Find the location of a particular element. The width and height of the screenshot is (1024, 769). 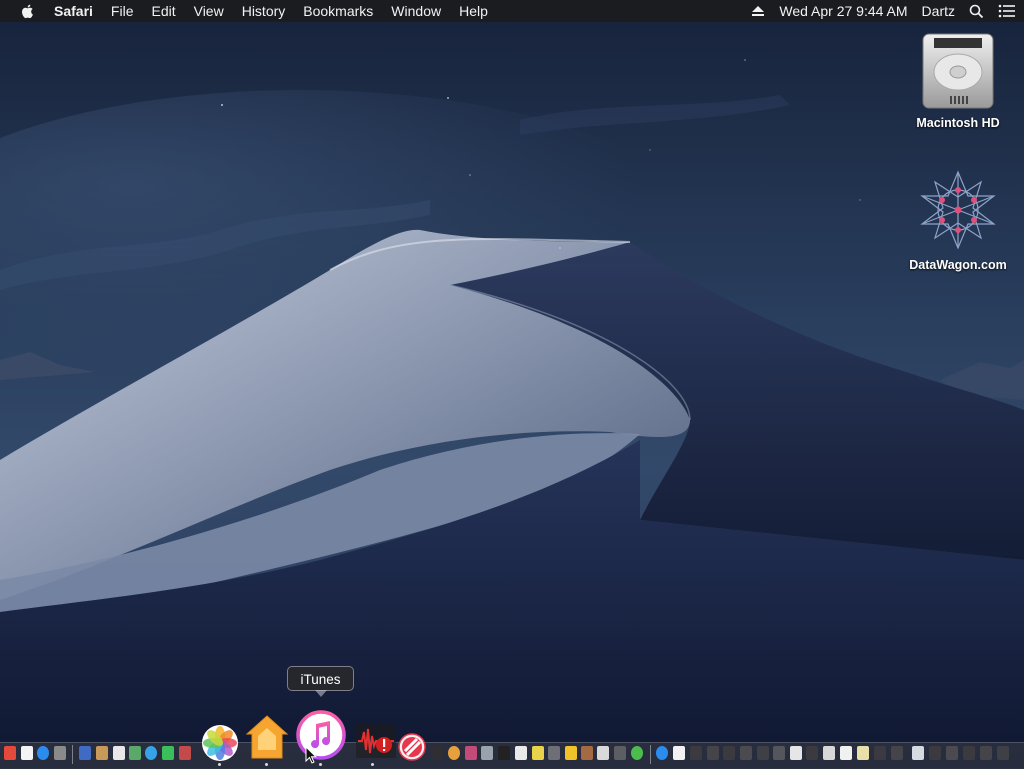

menu-window: Window is located at coordinates (416, 11).